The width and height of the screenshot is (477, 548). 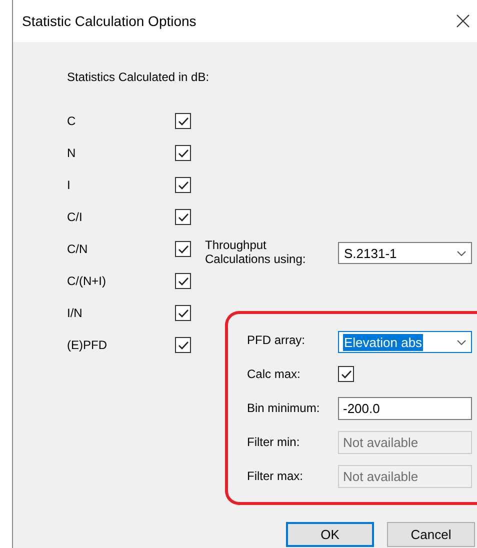 What do you see at coordinates (75, 313) in the screenshot?
I see `option-label: I/N` at bounding box center [75, 313].